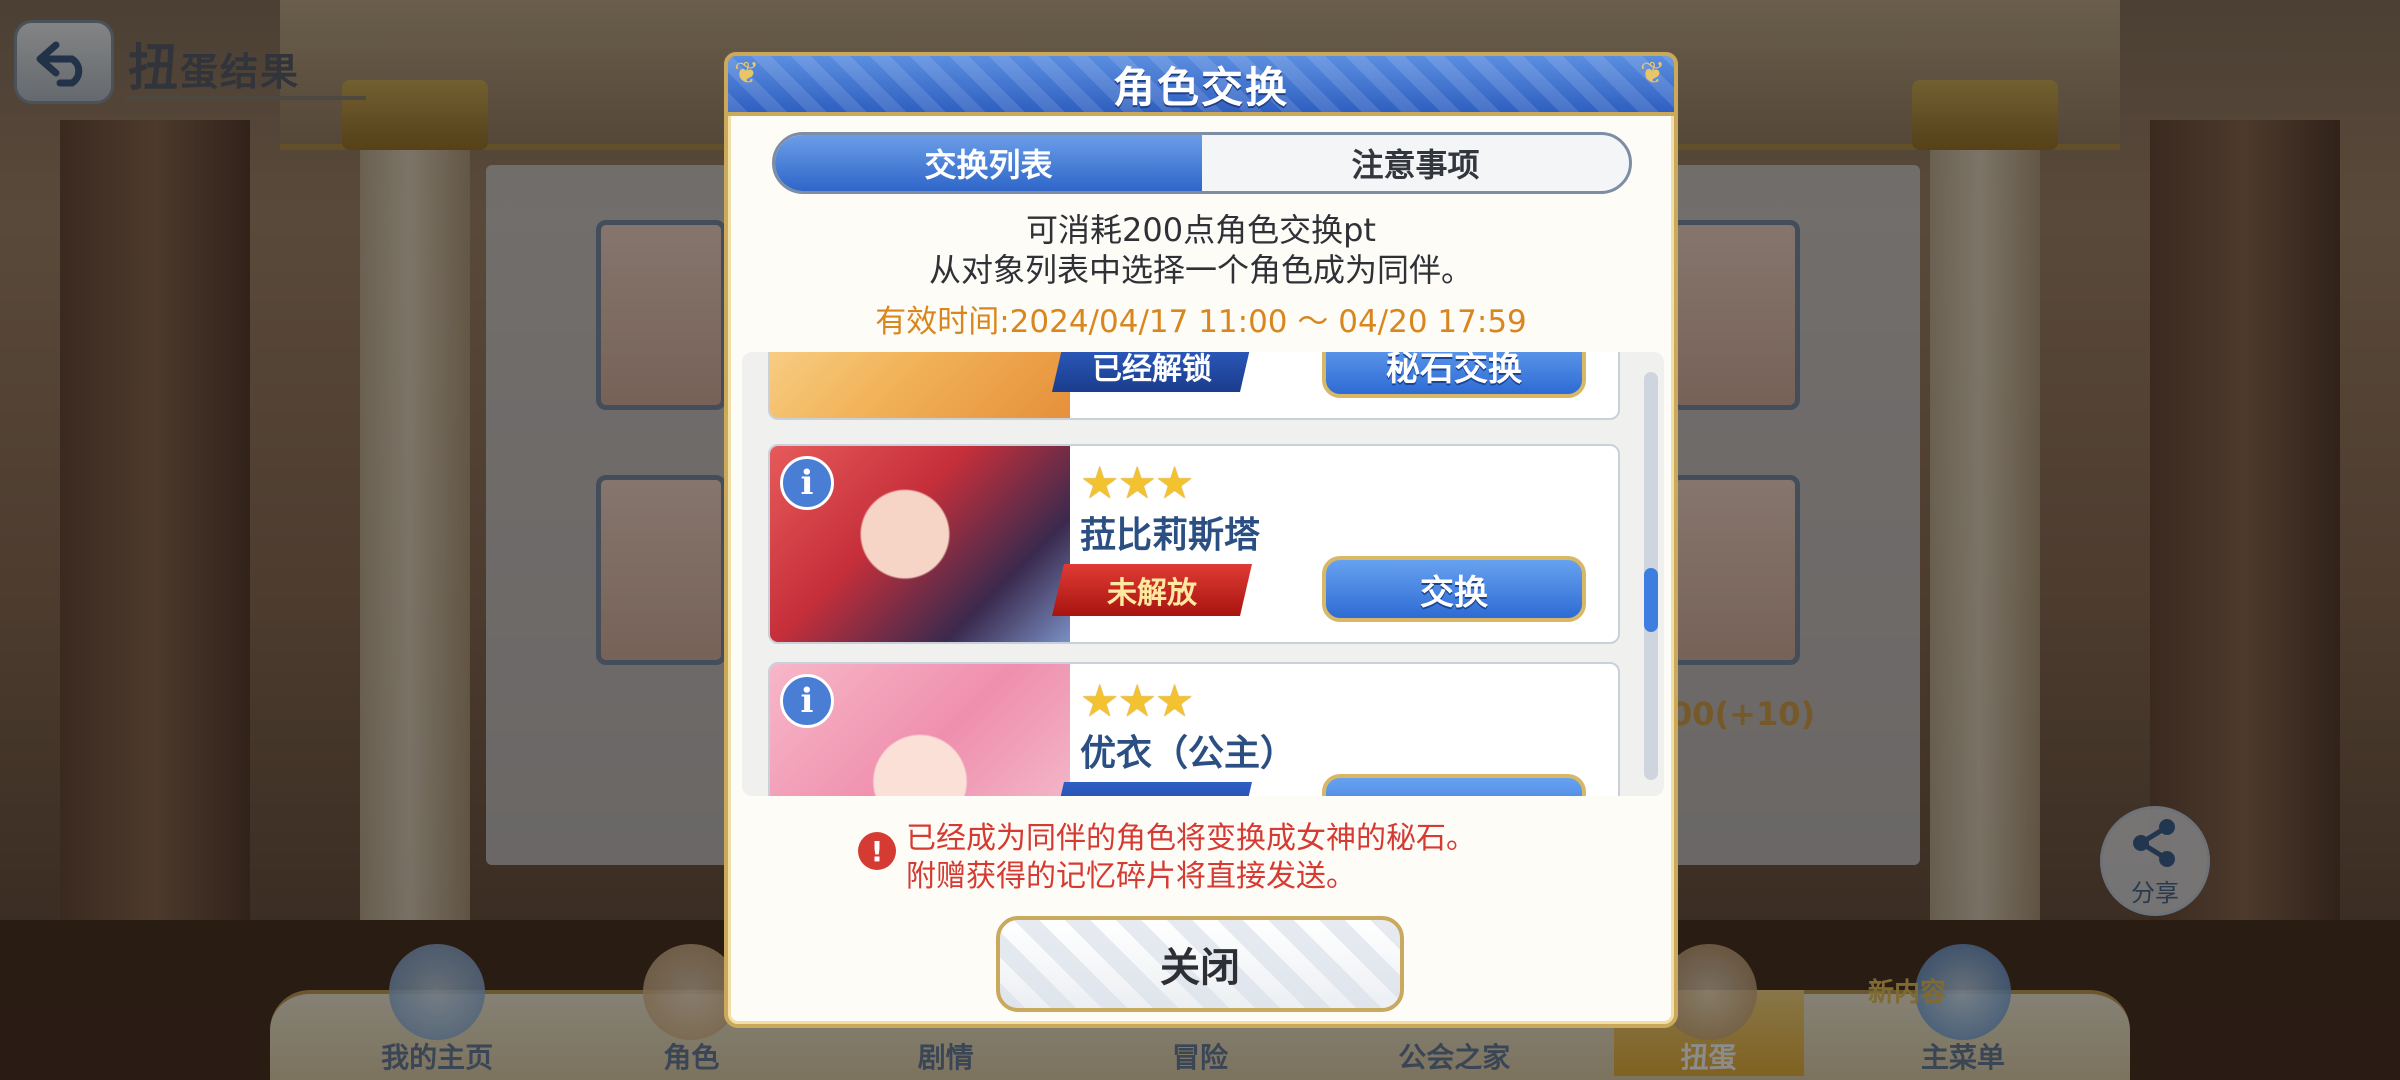 This screenshot has width=2400, height=1080. I want to click on status-badge: 已经解锁, so click(1152, 372).